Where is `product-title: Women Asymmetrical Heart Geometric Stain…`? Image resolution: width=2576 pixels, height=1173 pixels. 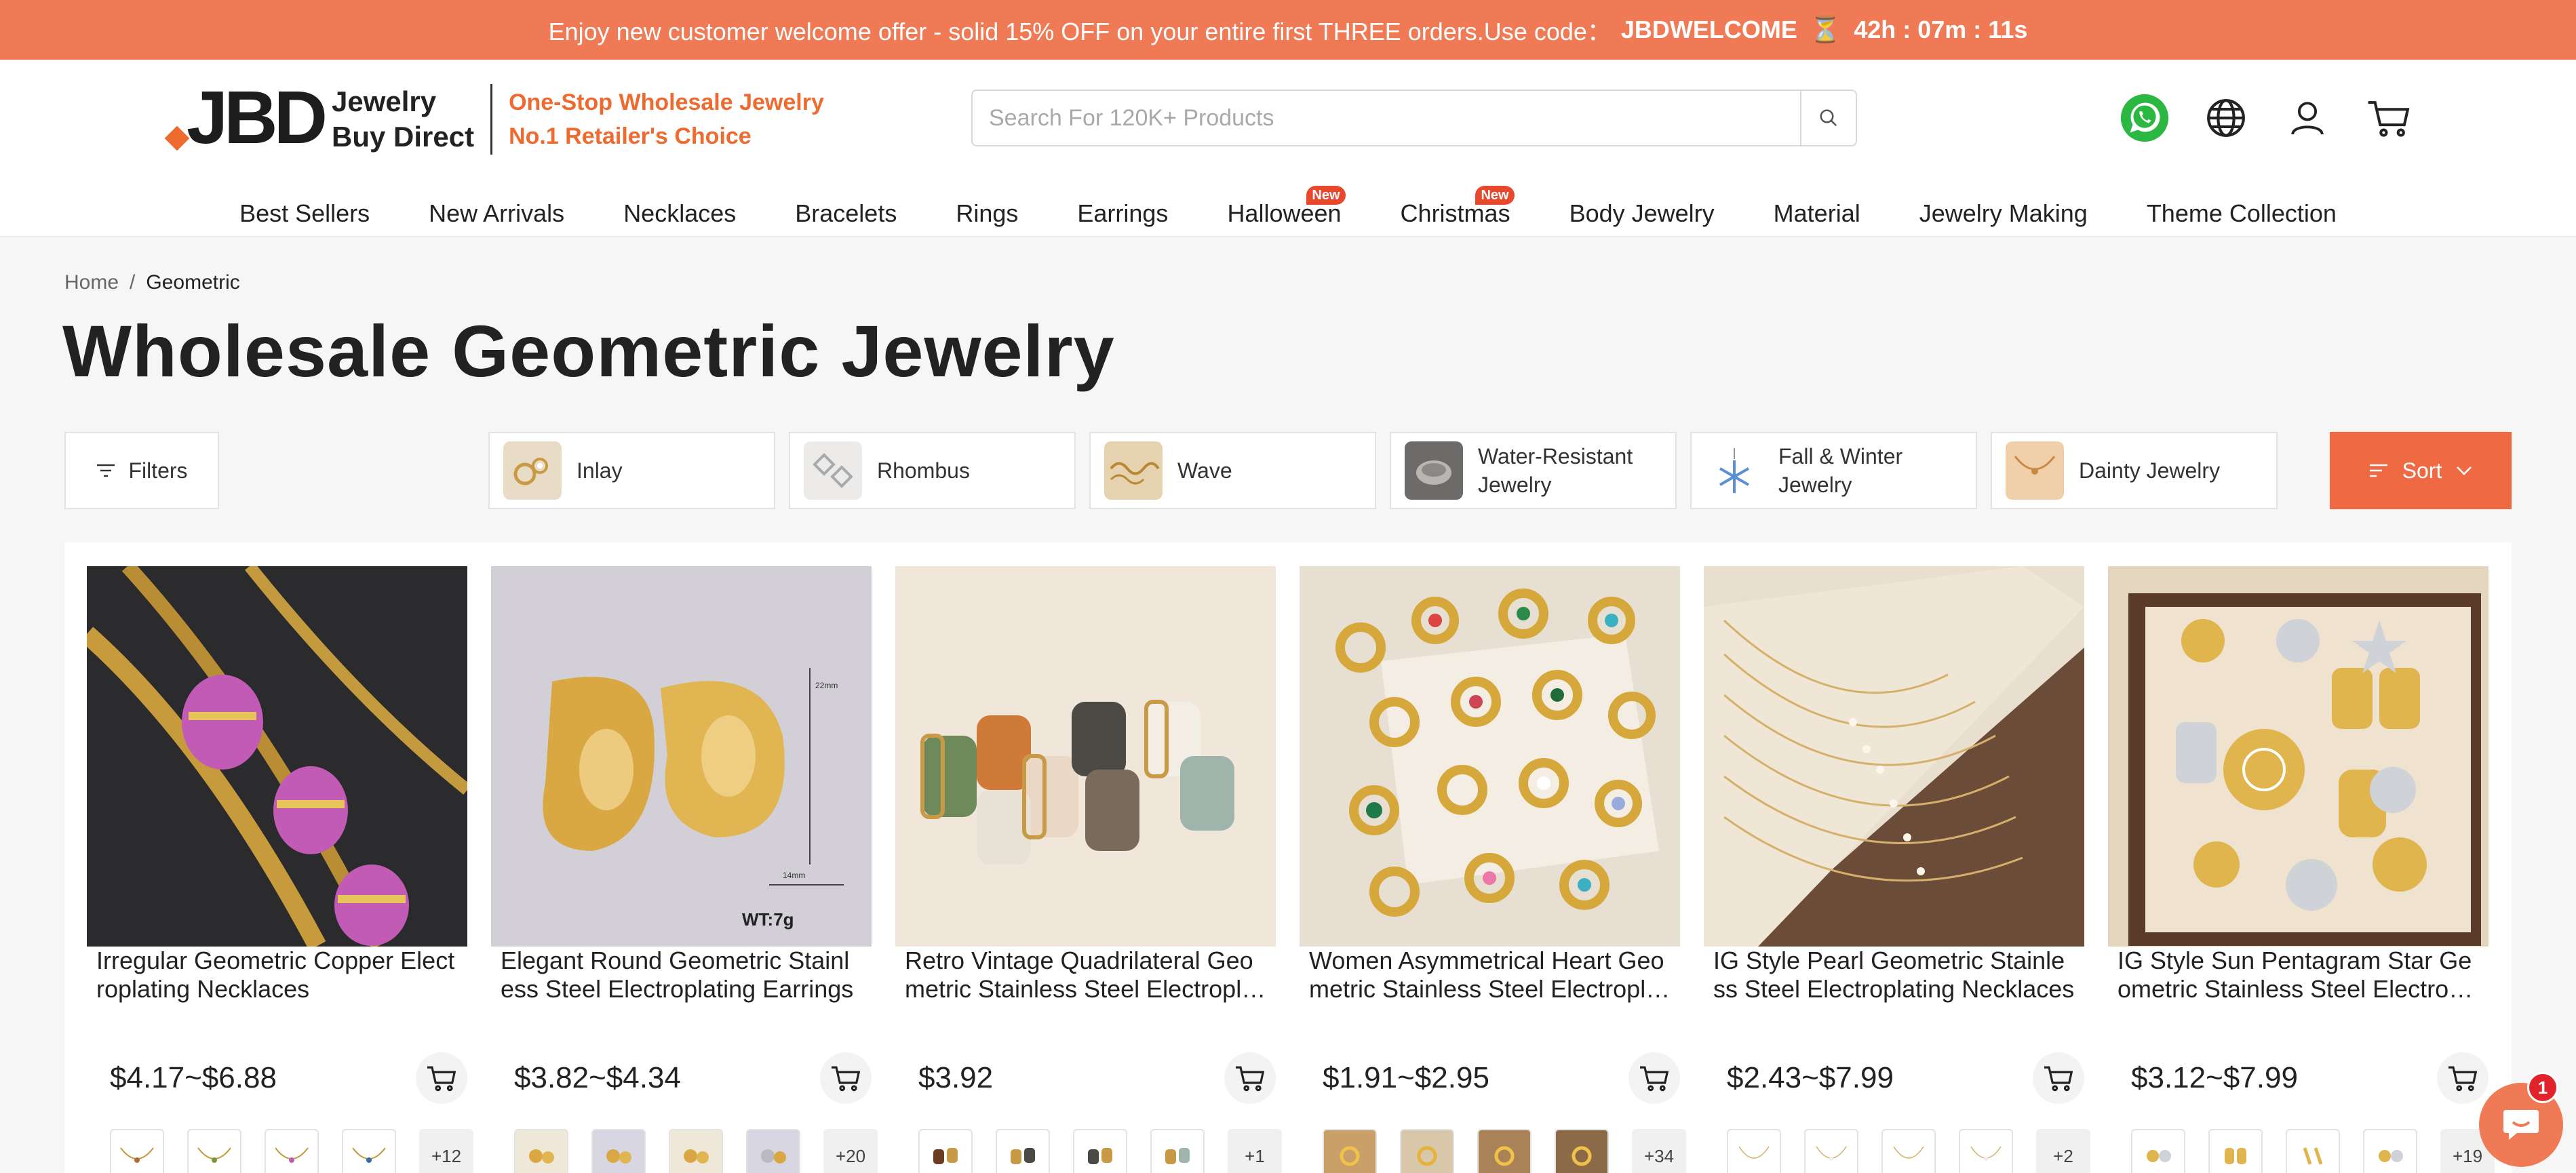 product-title: Women Asymmetrical Heart Geometric Stain… is located at coordinates (1490, 975).